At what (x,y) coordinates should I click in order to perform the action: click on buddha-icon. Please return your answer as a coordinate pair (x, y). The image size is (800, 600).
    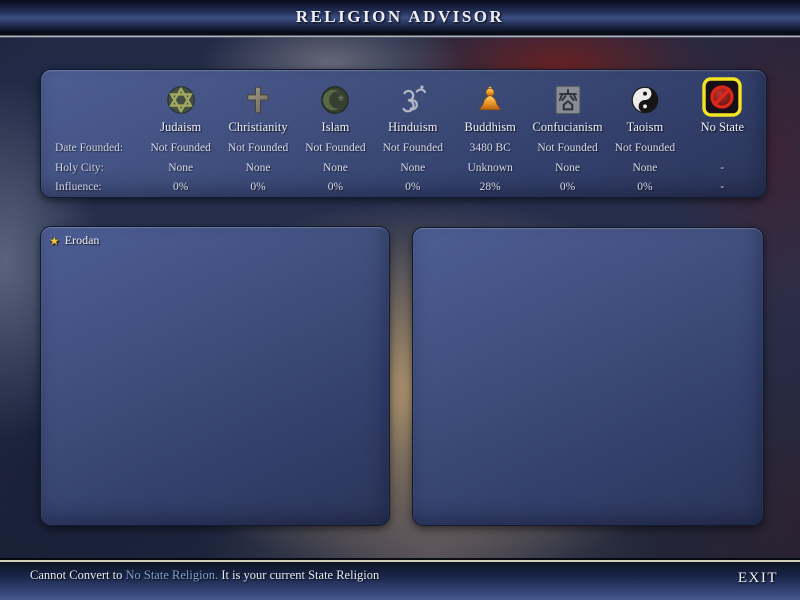
    Looking at the image, I should click on (490, 98).